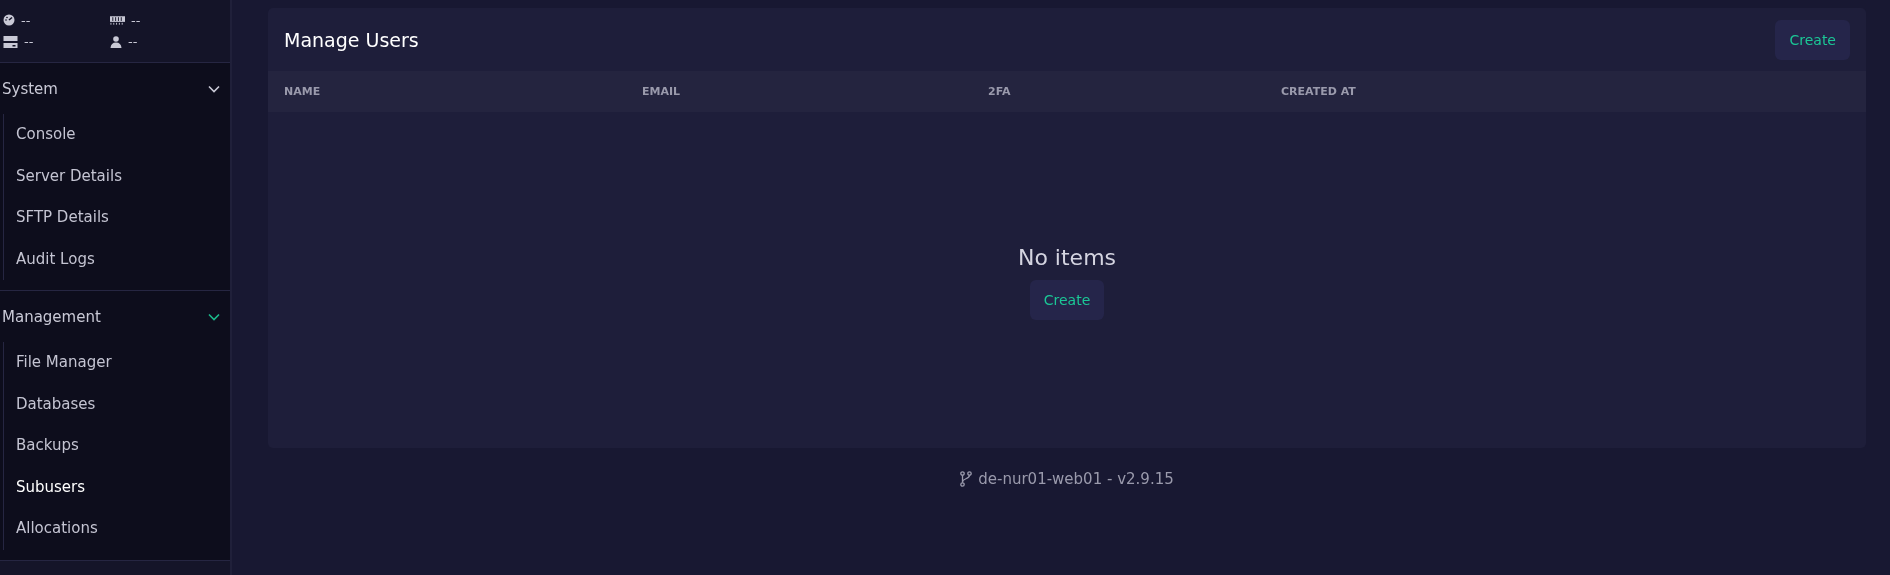  I want to click on section-header: System, so click(115, 88).